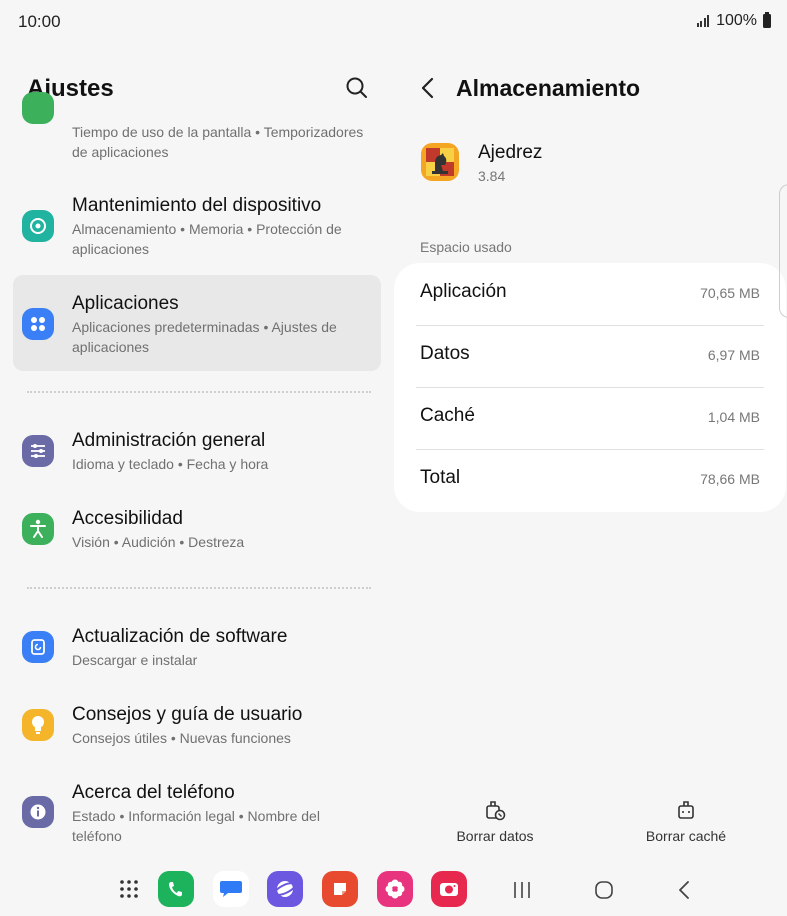 The width and height of the screenshot is (787, 916). I want to click on search-icon, so click(356, 87).